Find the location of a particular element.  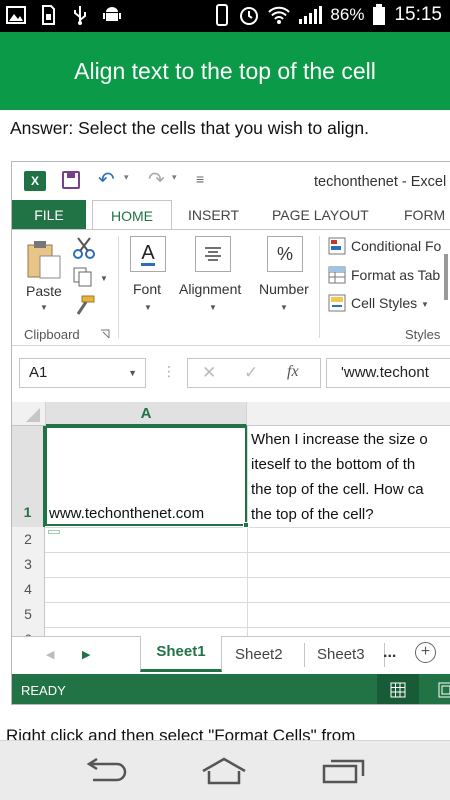

tab-page-layout: PAGE LAYOUT is located at coordinates (320, 215).